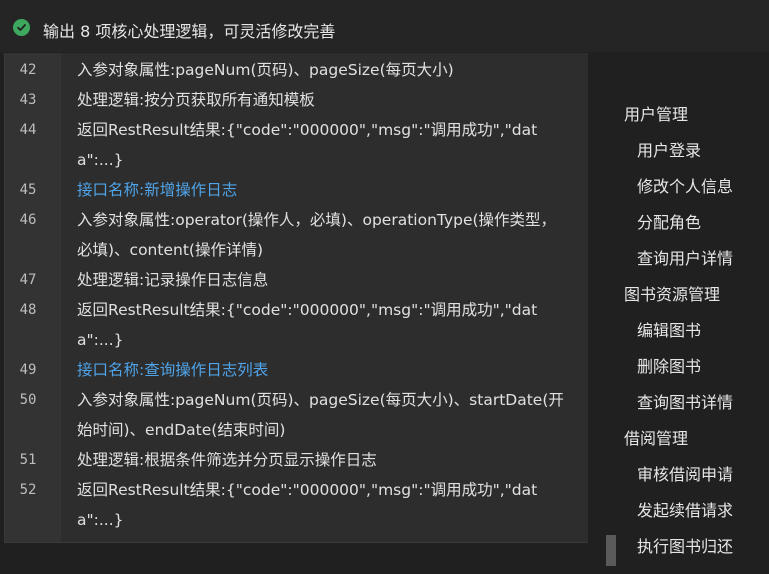 The image size is (769, 574). Describe the element at coordinates (189, 31) in the screenshot. I see `header-title: 输出 8 项核心处理逻辑，可灵活修改完善` at that location.